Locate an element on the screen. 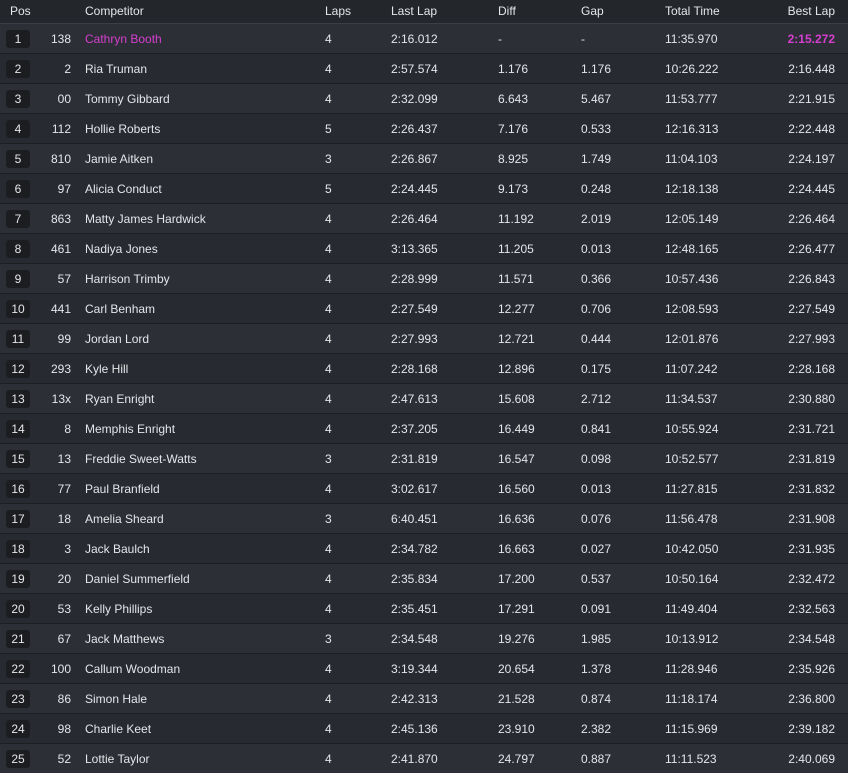  competitor-name: Jordan Lord is located at coordinates (117, 339).